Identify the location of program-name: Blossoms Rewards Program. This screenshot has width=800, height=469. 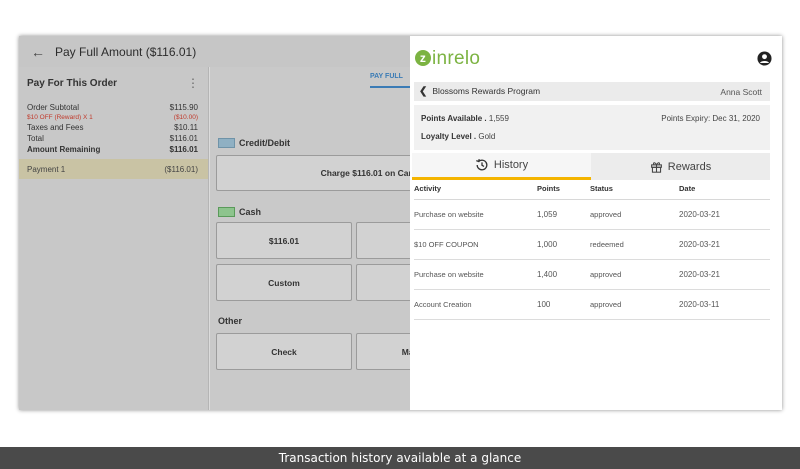
(486, 91).